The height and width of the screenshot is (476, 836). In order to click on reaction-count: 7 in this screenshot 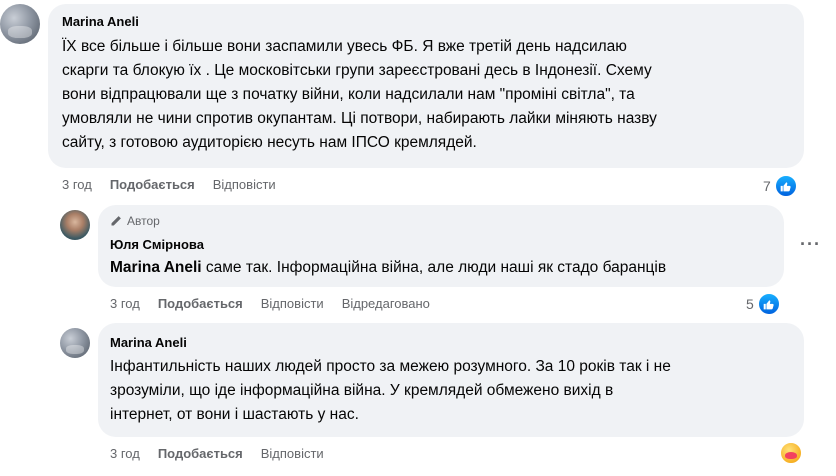, I will do `click(767, 186)`.